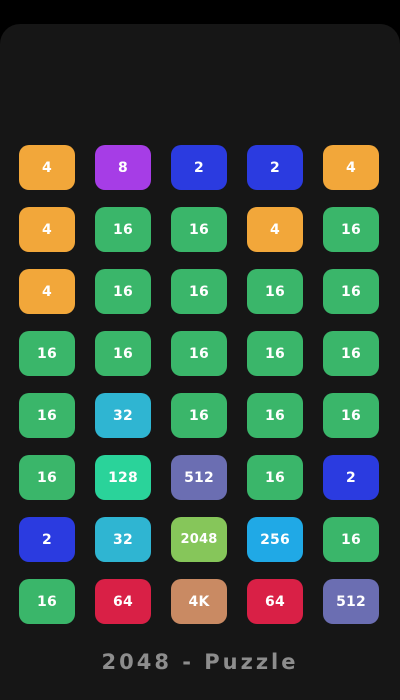 This screenshot has width=400, height=700. What do you see at coordinates (275, 539) in the screenshot?
I see `tile-256: 256` at bounding box center [275, 539].